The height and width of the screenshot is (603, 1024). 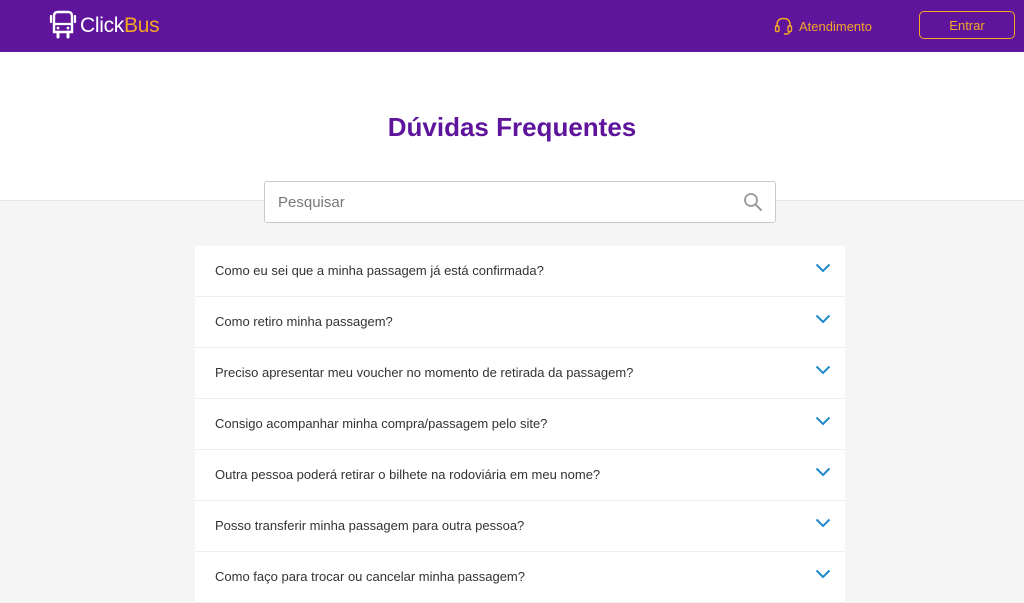 What do you see at coordinates (753, 202) in the screenshot?
I see `search-icon` at bounding box center [753, 202].